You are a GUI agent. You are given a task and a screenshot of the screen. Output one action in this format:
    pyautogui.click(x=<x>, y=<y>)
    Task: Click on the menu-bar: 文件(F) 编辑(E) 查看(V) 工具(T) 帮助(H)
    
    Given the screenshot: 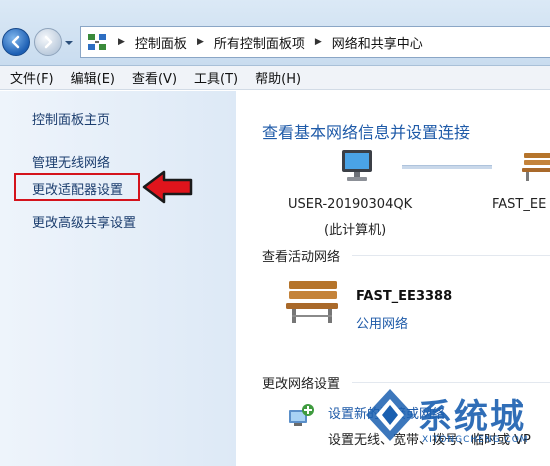 What is the action you would take?
    pyautogui.click(x=275, y=78)
    